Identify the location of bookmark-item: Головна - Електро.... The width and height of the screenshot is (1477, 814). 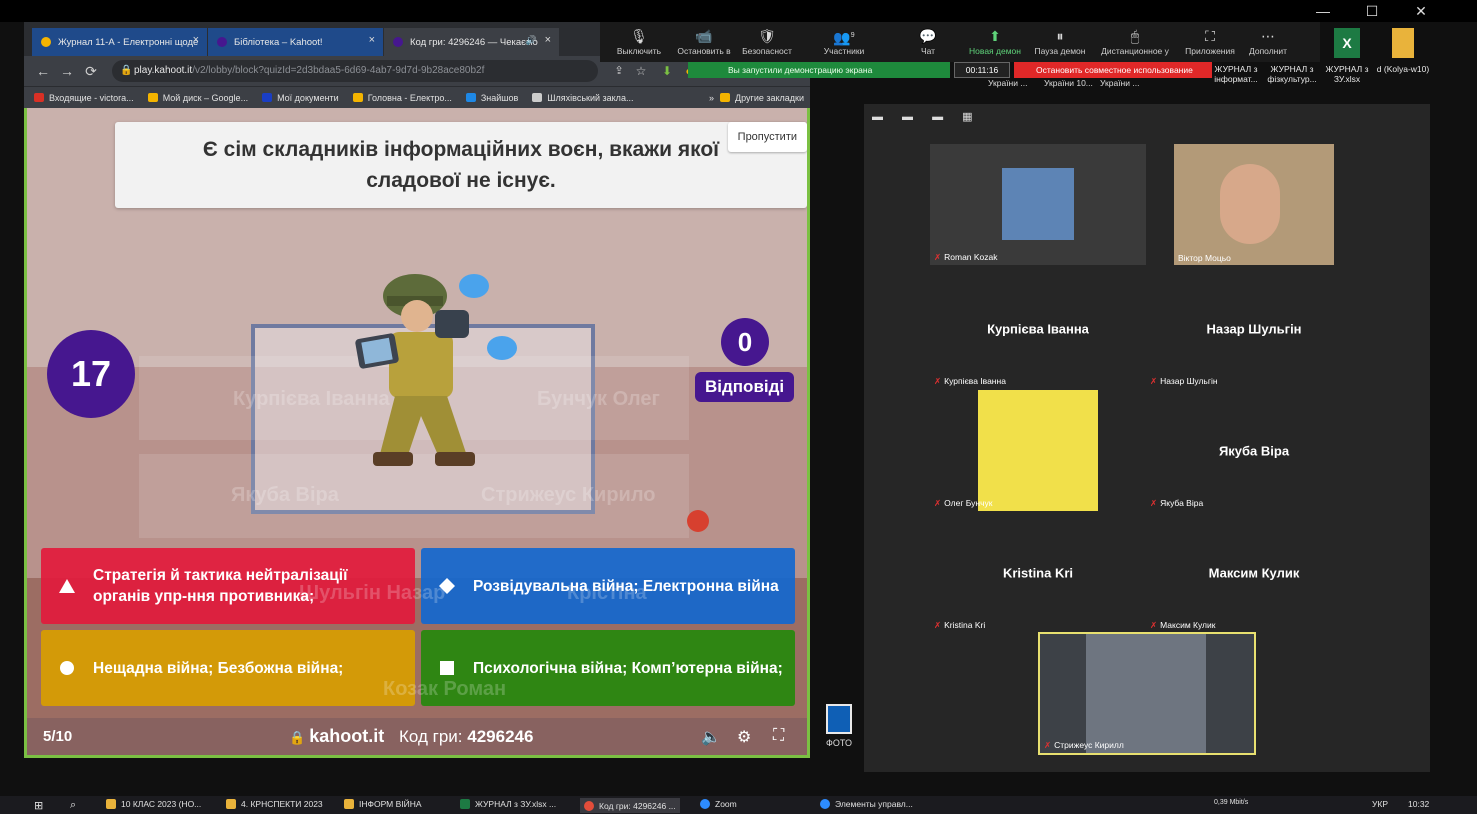
(402, 98).